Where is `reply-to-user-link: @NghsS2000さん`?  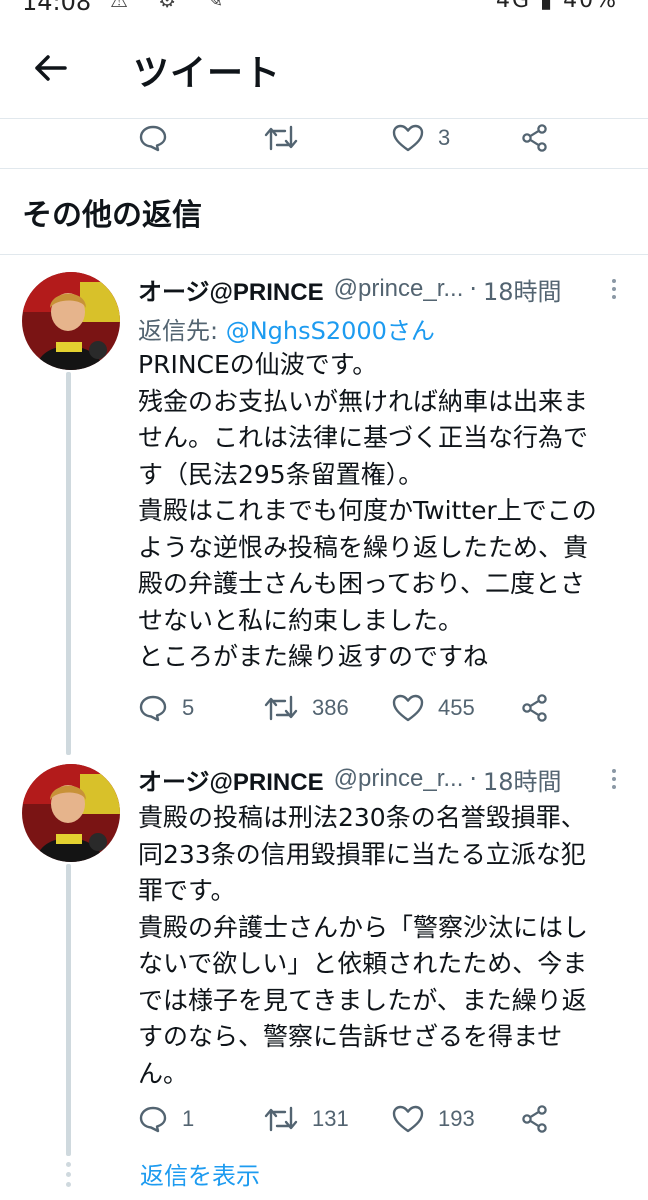 reply-to-user-link: @NghsS2000さん is located at coordinates (330, 331).